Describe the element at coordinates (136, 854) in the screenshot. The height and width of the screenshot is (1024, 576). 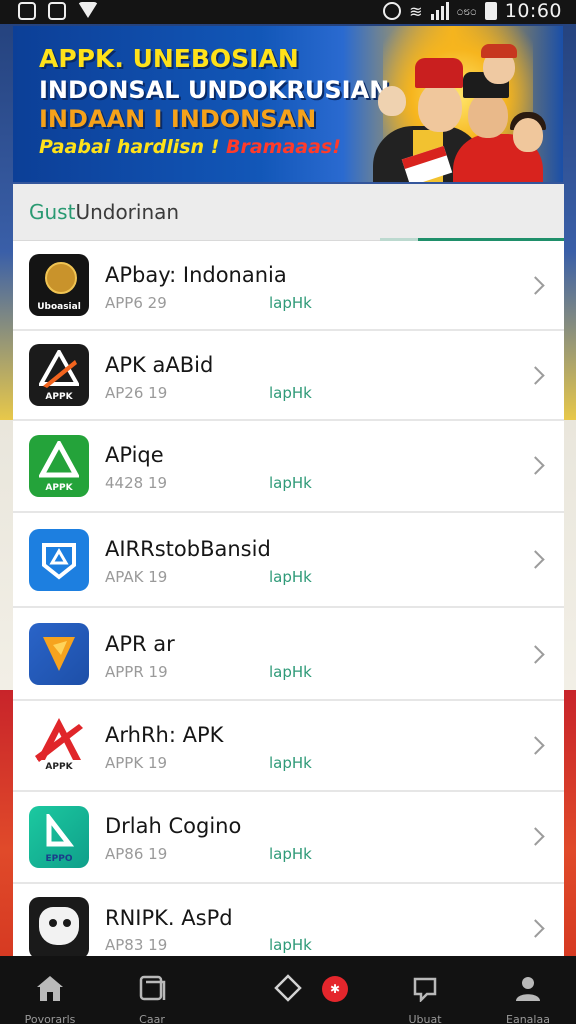
I see `app-version: AP86 19` at that location.